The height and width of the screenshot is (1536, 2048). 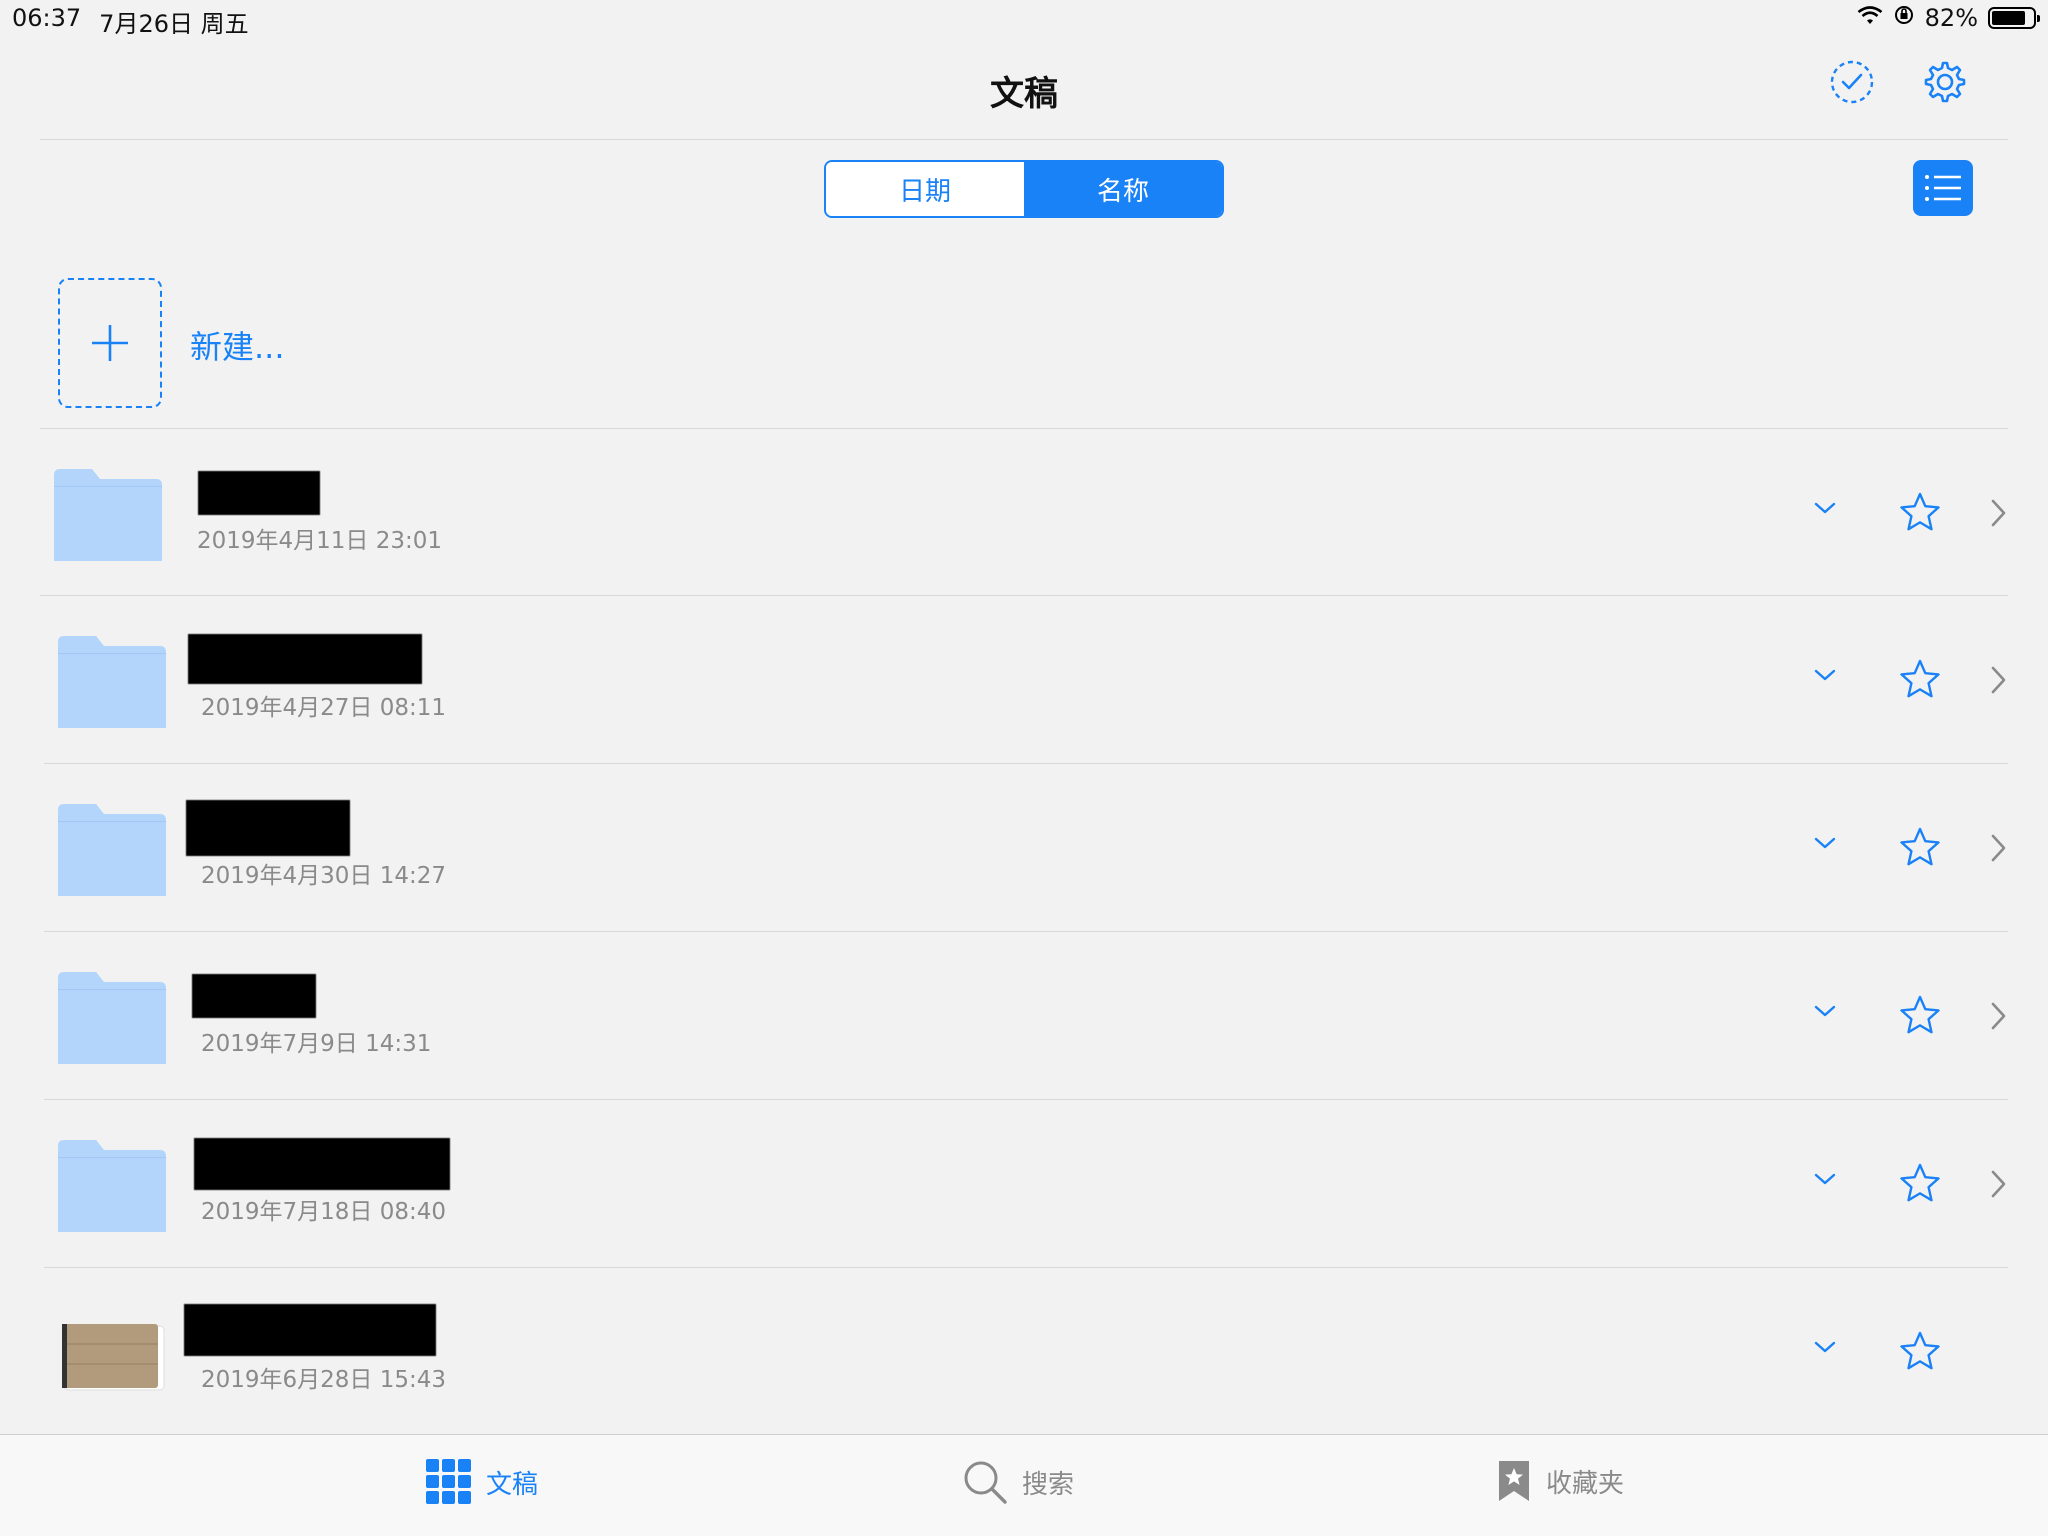 I want to click on battery-icon, so click(x=2014, y=18).